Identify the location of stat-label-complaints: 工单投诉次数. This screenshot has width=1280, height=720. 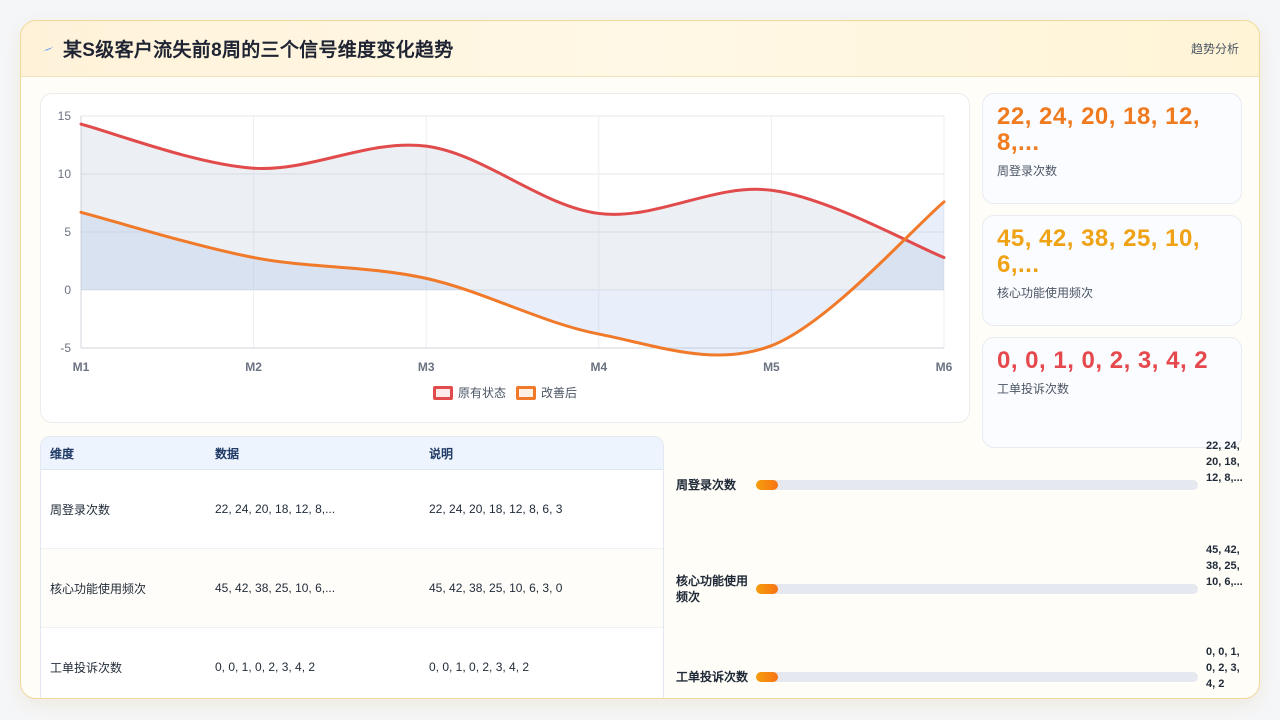
(1033, 389).